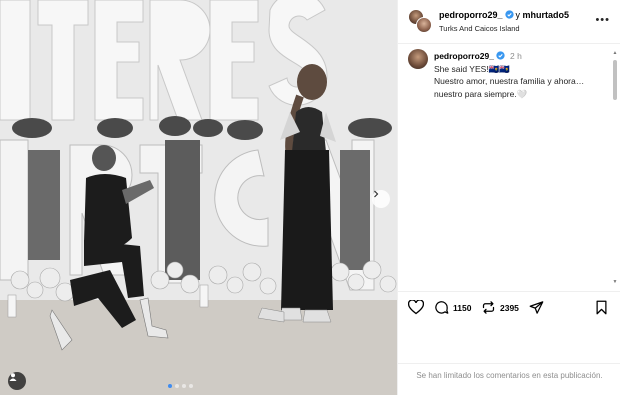 The width and height of the screenshot is (620, 395). I want to click on caption-time: 2 h, so click(516, 56).